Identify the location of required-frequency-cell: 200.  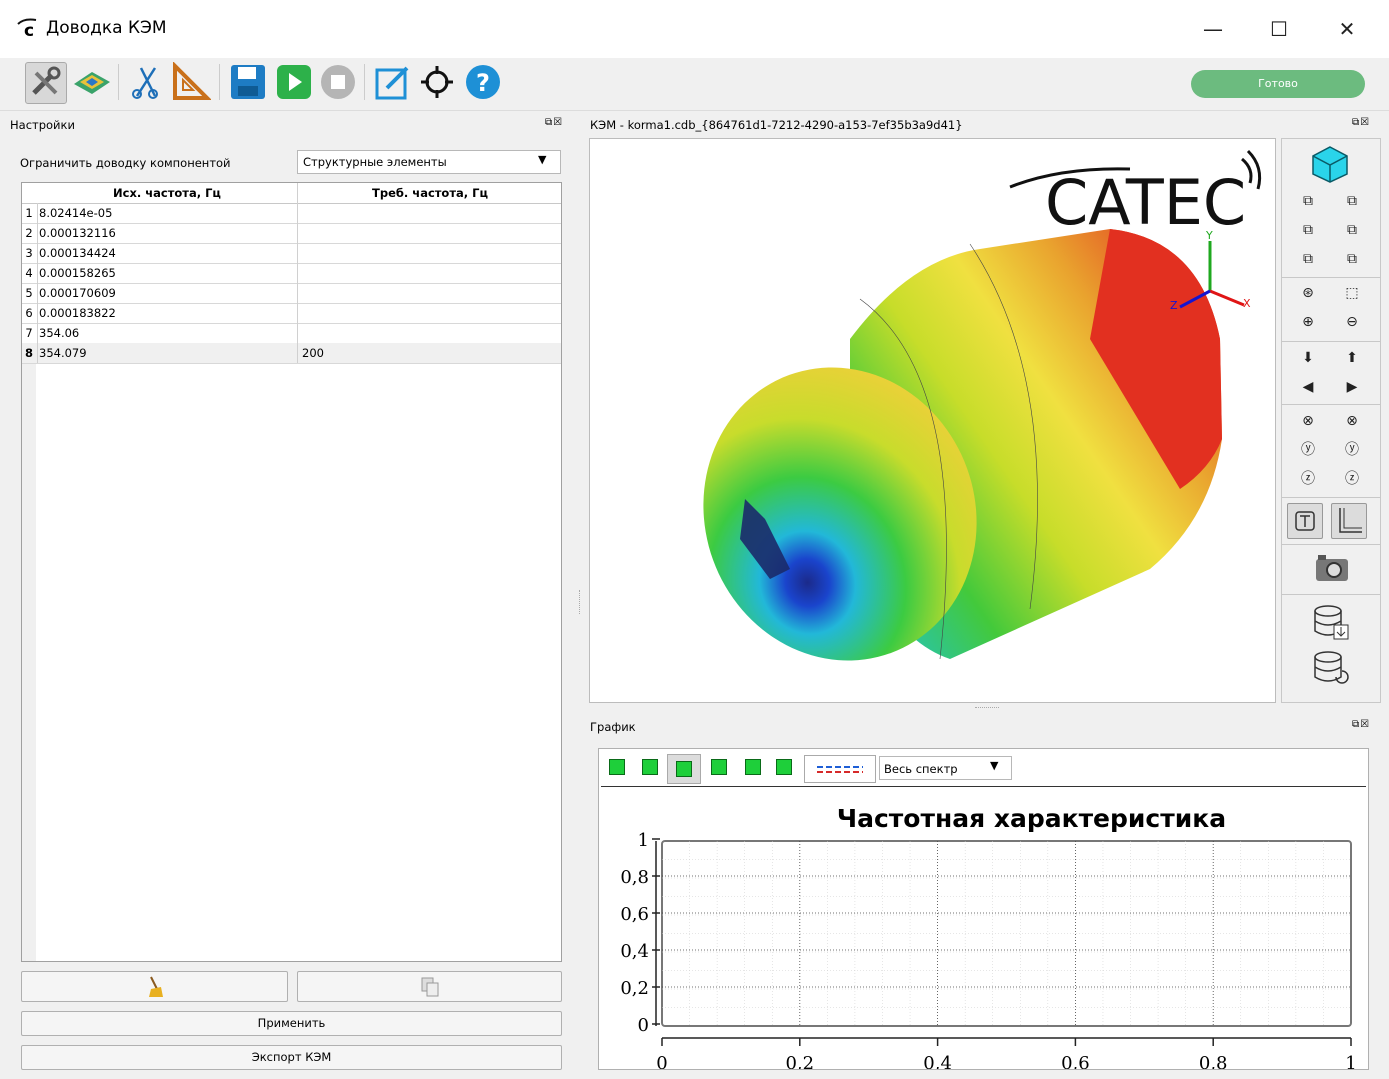
(429, 353).